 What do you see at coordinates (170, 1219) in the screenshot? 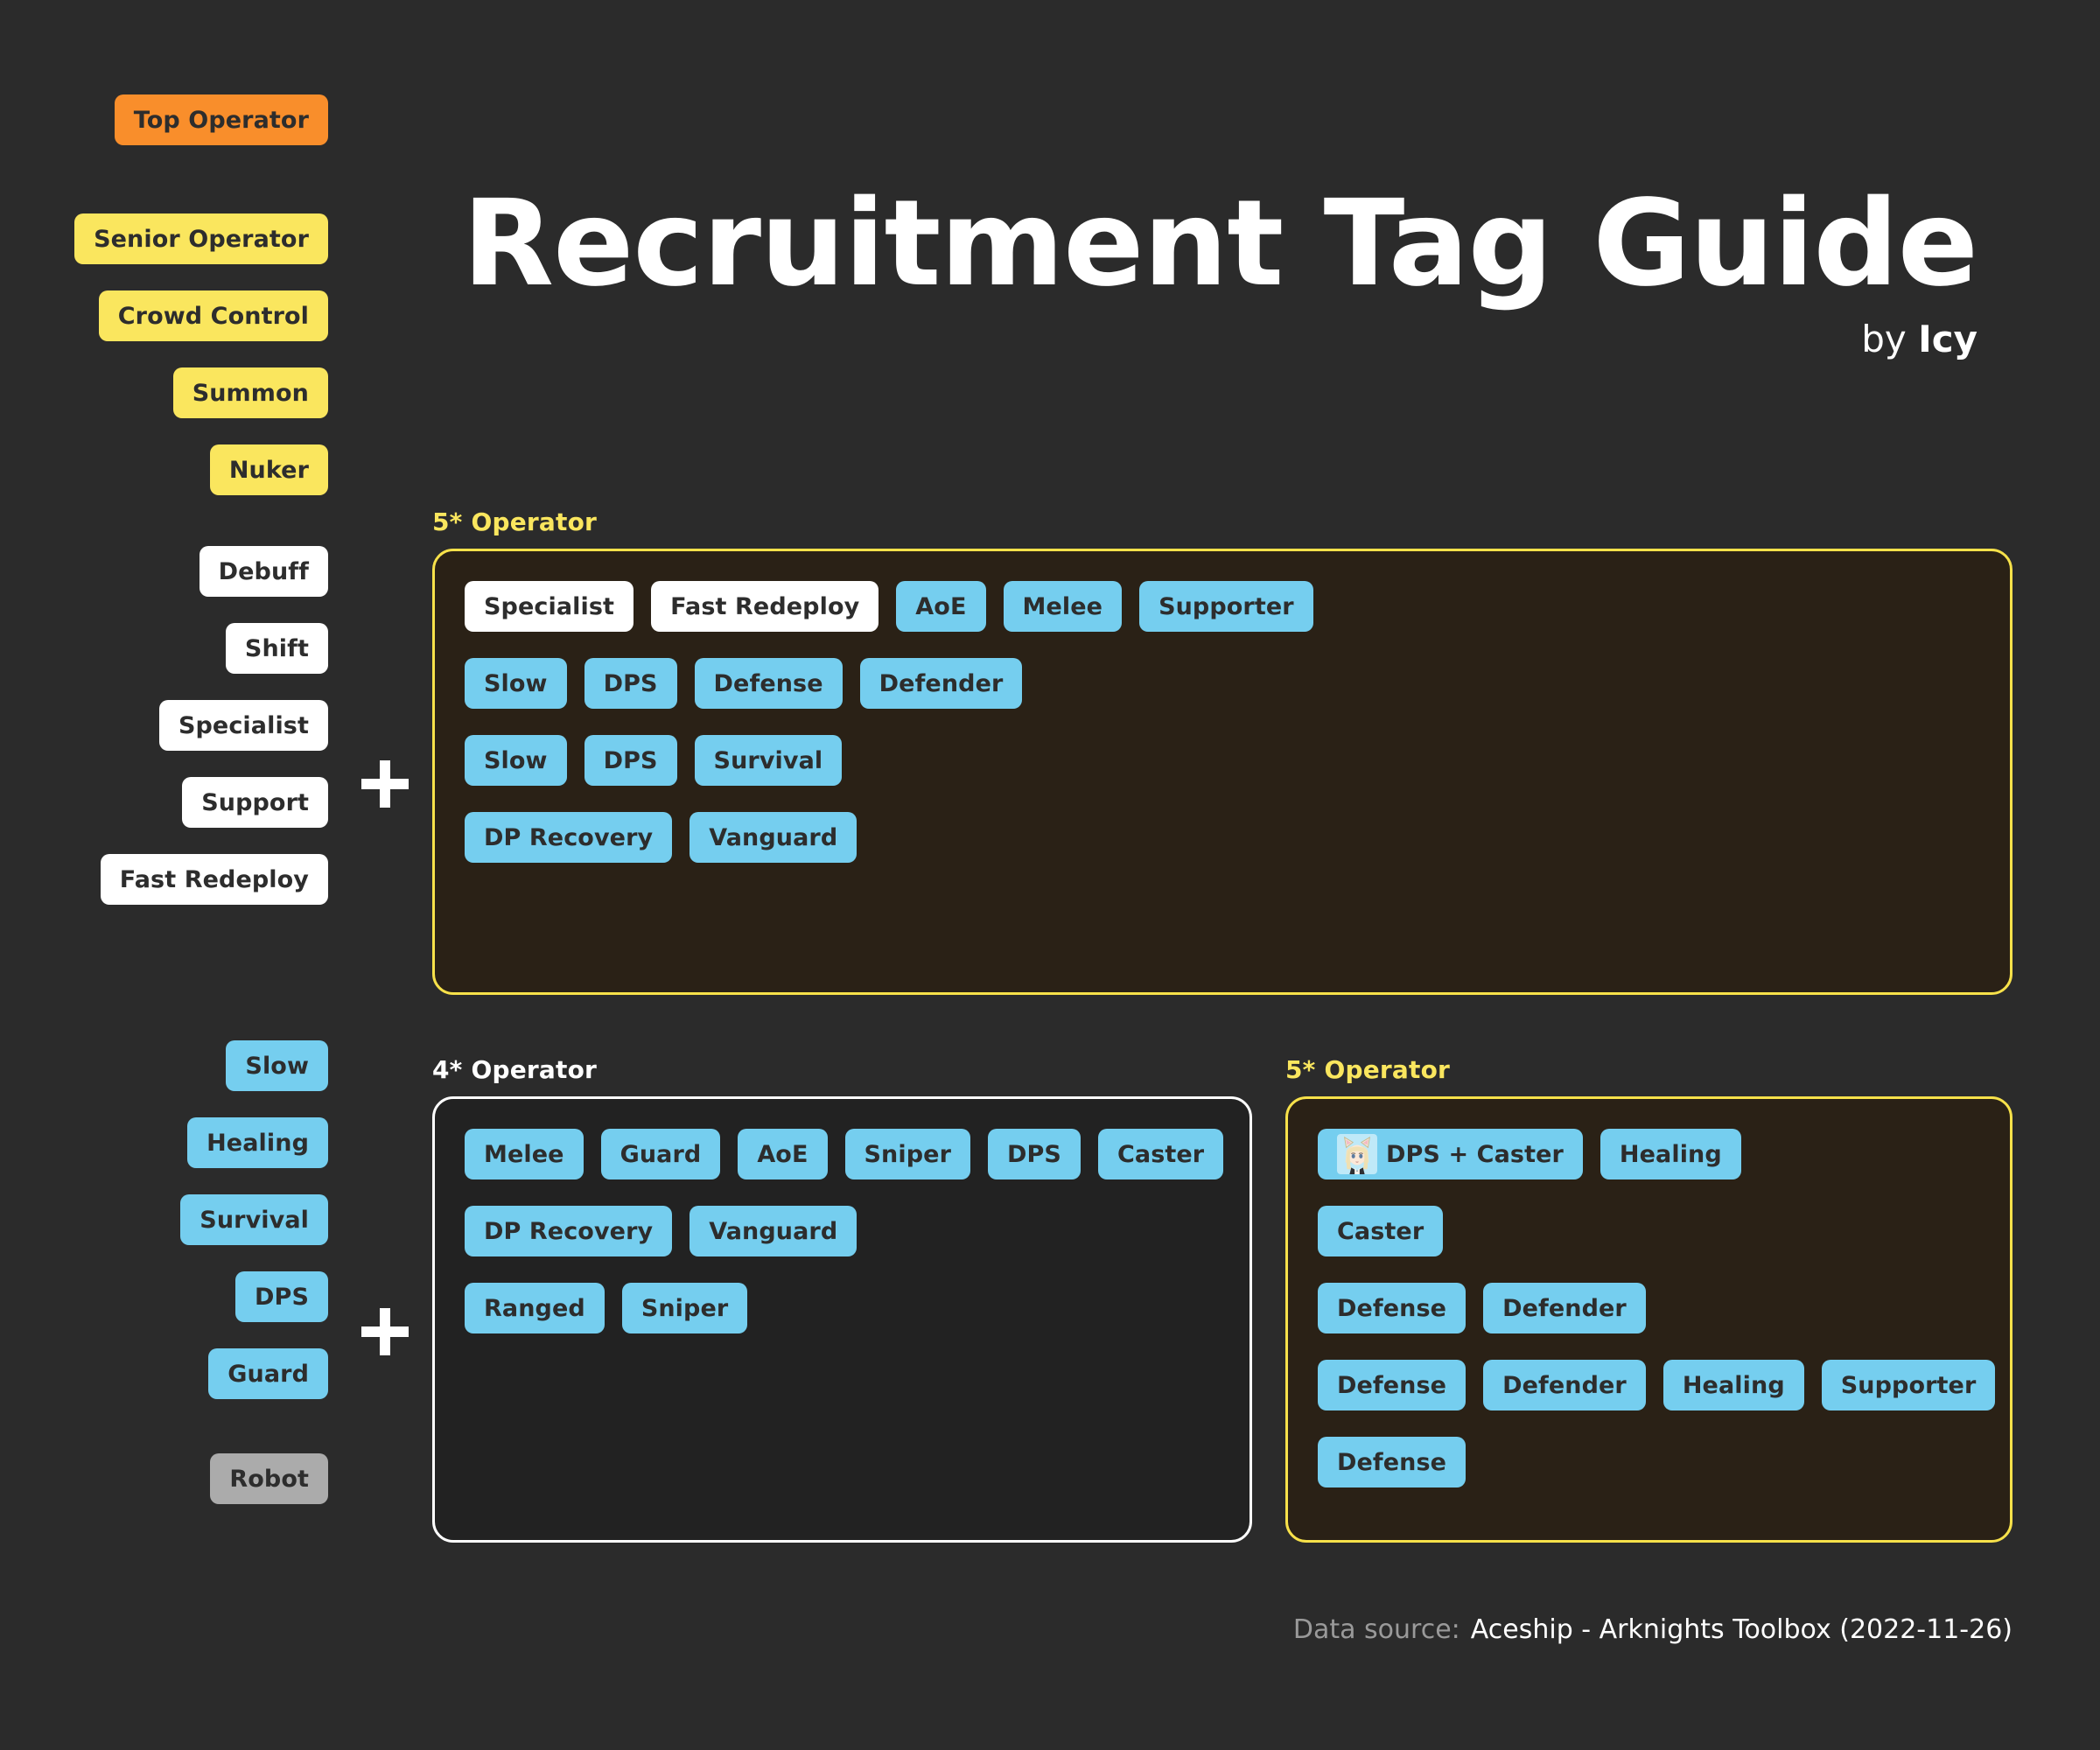
I see `left-tag-row: Survival` at bounding box center [170, 1219].